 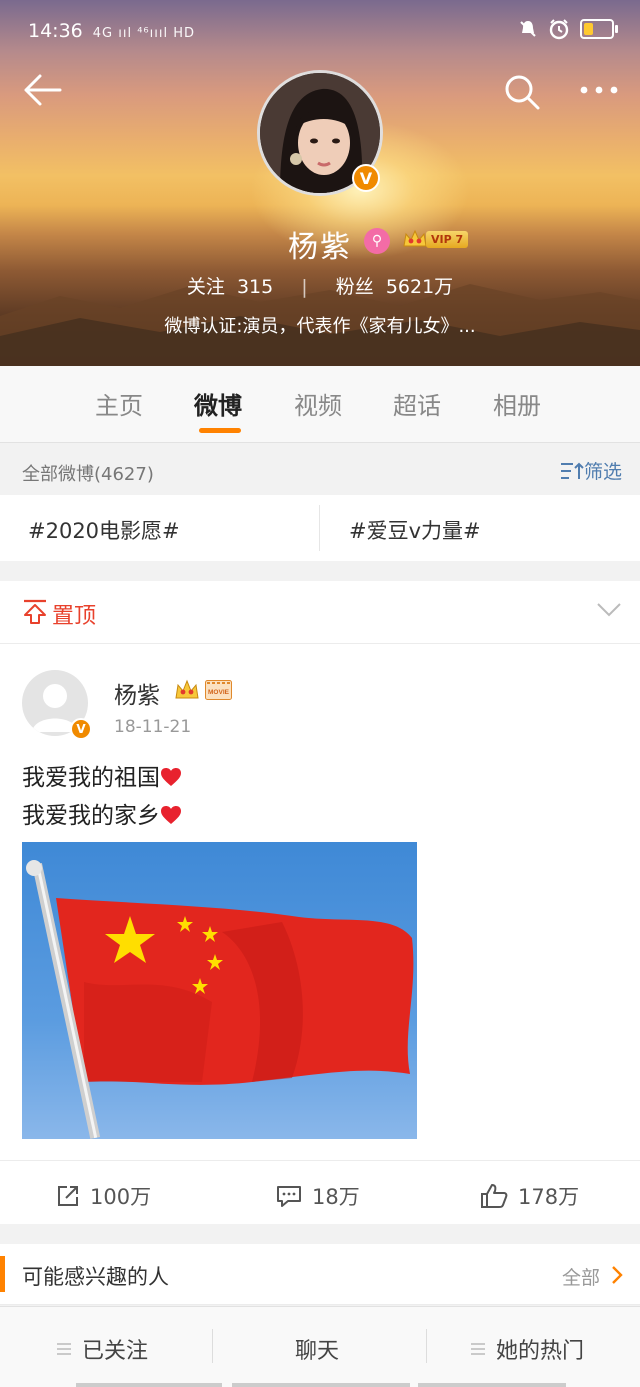 What do you see at coordinates (103, 1196) in the screenshot?
I see `repost-button: 100万` at bounding box center [103, 1196].